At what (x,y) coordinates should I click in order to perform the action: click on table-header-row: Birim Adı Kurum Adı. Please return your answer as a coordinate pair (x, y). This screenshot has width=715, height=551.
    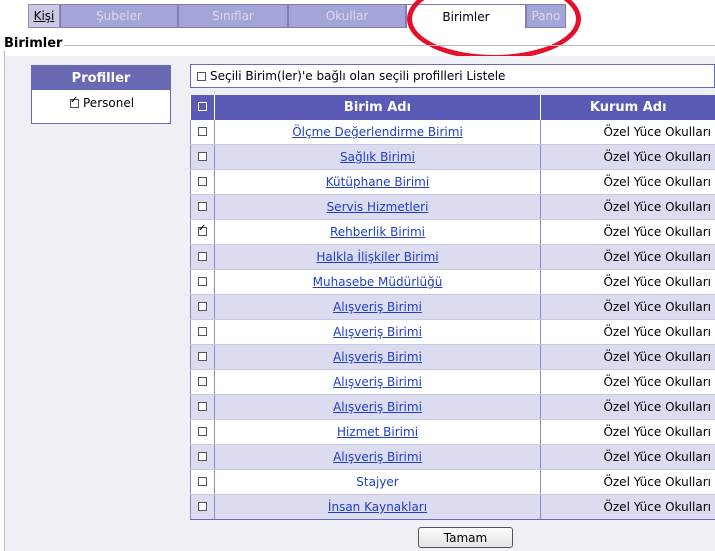
    Looking at the image, I should click on (452, 107).